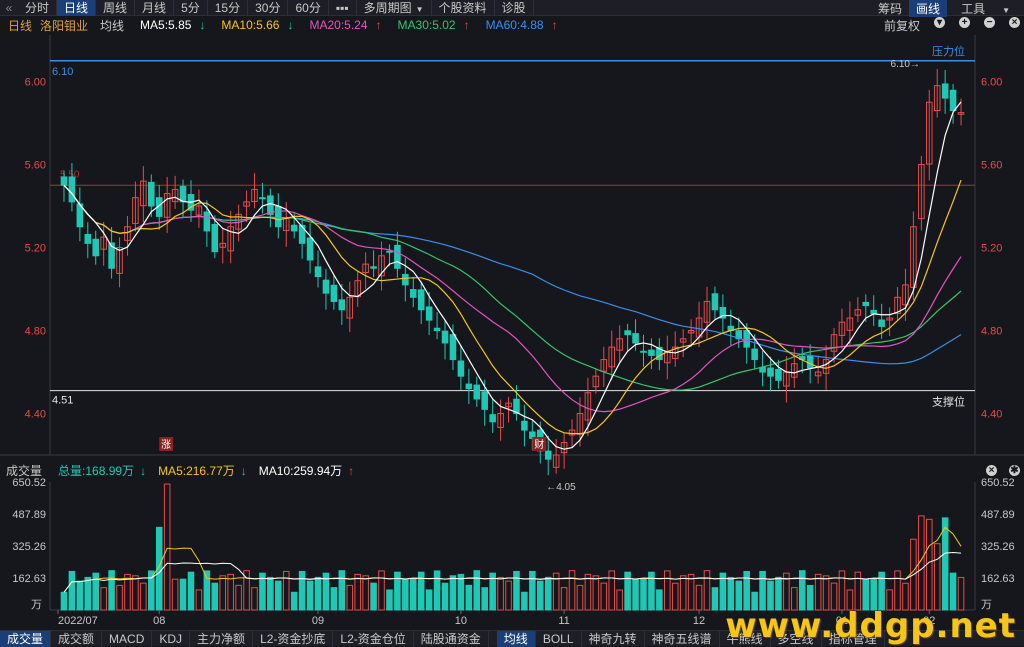  What do you see at coordinates (613, 638) in the screenshot?
I see `tab-indicator-10: 神奇九转` at bounding box center [613, 638].